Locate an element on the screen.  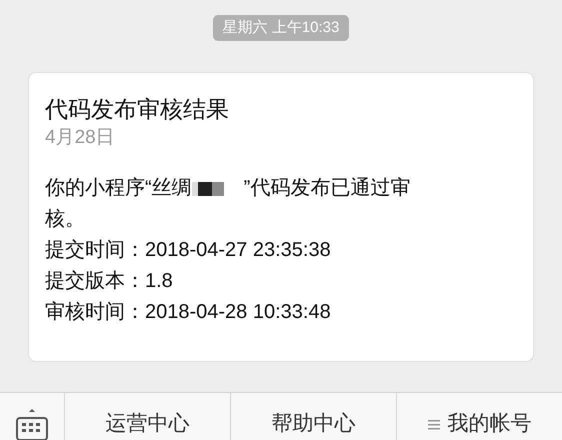
timestamp: 星期六 上午10:33 is located at coordinates (281, 28).